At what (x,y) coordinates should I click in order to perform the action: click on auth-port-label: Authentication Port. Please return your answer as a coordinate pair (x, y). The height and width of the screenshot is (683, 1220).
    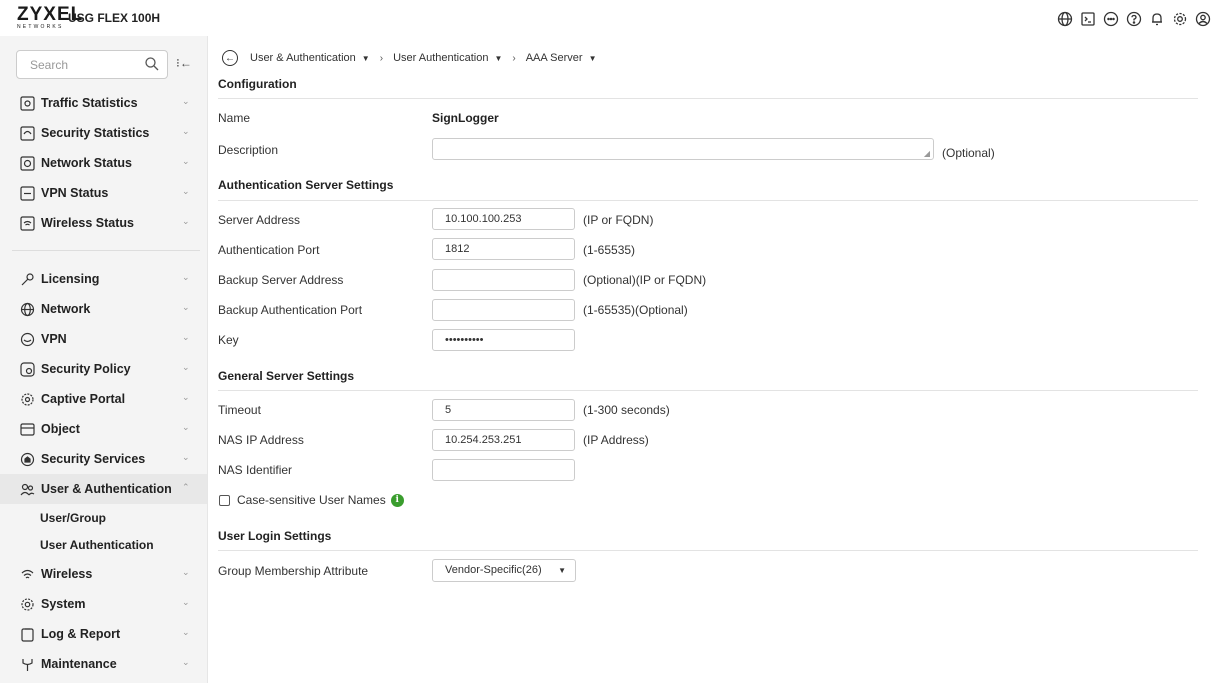
    Looking at the image, I should click on (269, 250).